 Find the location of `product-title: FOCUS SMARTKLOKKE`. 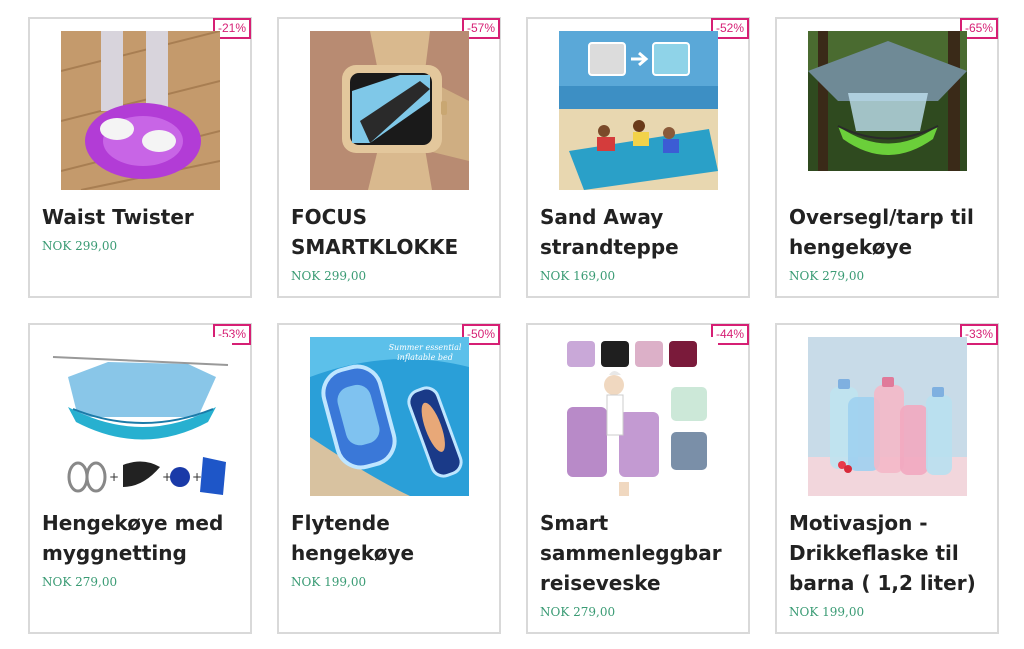

product-title: FOCUS SMARTKLOKKE is located at coordinates (391, 232).